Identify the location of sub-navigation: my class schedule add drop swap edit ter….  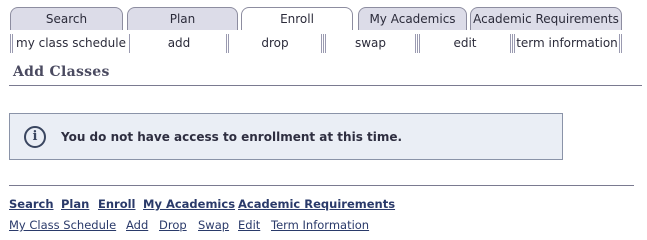
(316, 44).